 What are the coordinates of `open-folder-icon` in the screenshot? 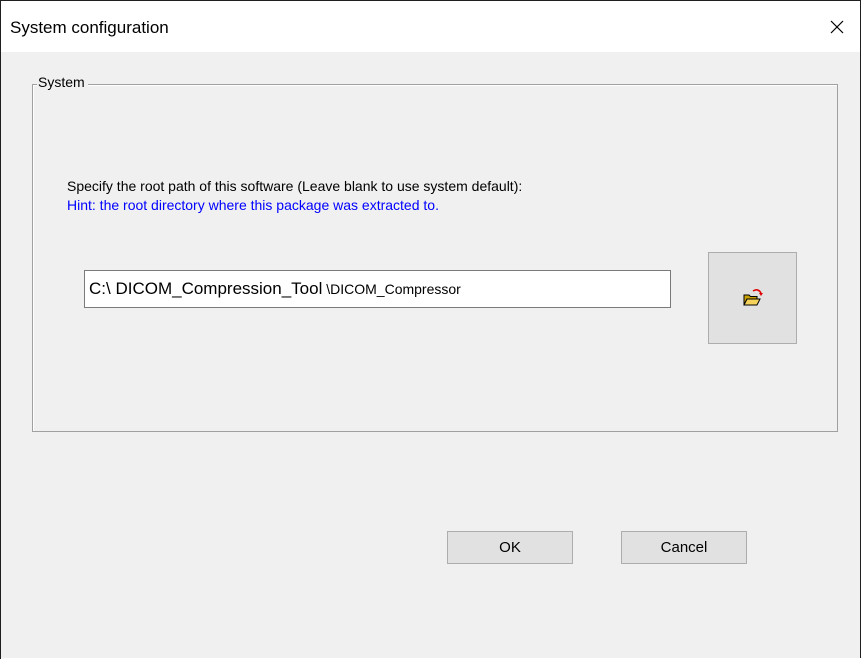 It's located at (752, 297).